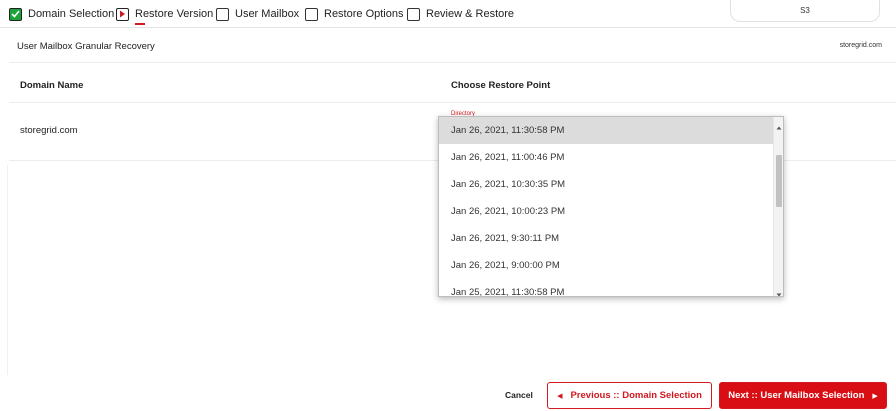 This screenshot has height=411, width=896. Describe the element at coordinates (49, 130) in the screenshot. I see `domain-name-cell: storegrid.com` at that location.